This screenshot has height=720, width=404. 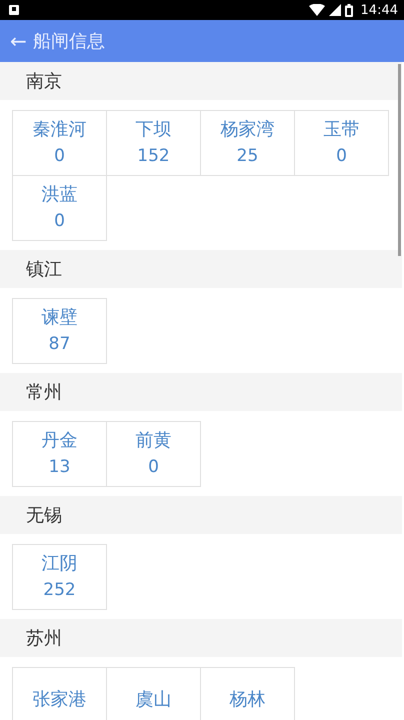 I want to click on notification-icon, so click(x=14, y=10).